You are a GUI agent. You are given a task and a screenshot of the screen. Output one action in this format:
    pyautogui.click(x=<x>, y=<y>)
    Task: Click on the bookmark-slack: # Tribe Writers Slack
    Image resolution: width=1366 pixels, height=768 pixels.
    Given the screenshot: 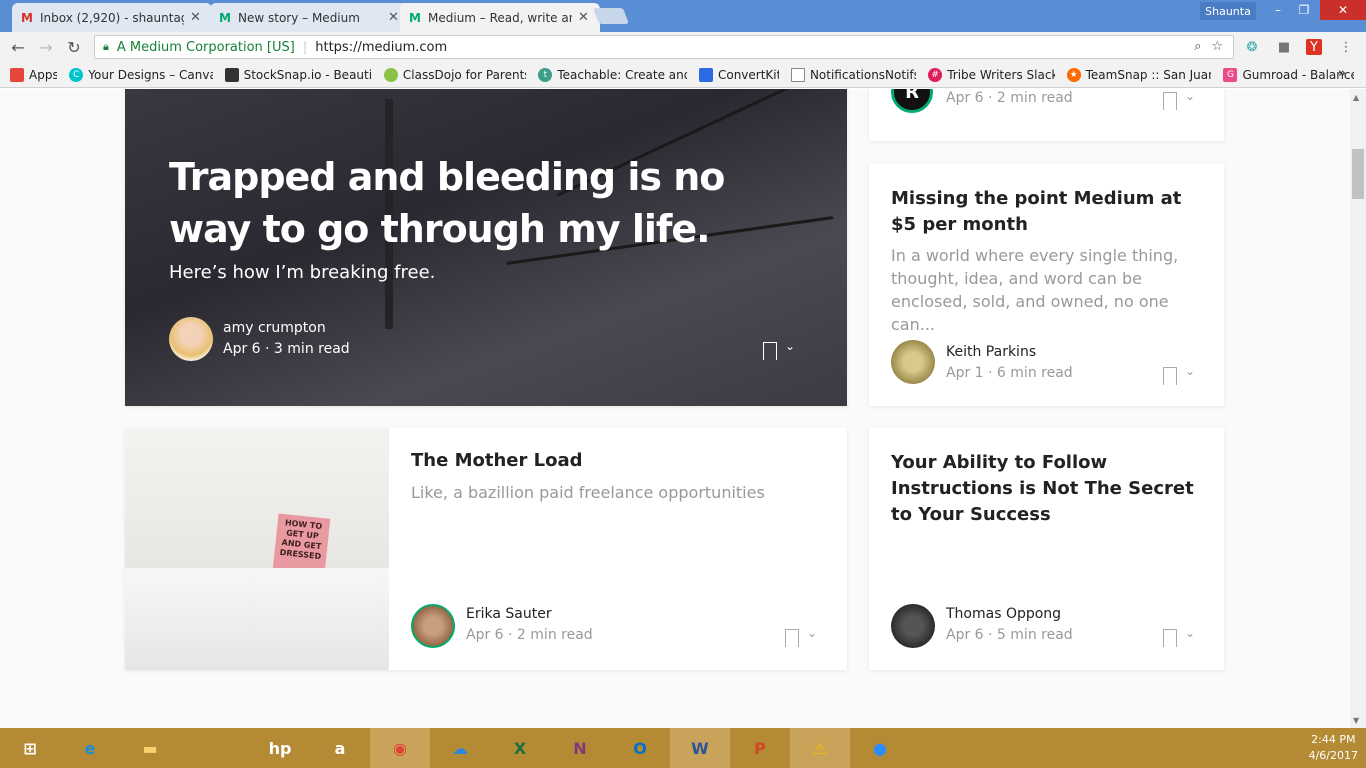 What is the action you would take?
    pyautogui.click(x=991, y=74)
    